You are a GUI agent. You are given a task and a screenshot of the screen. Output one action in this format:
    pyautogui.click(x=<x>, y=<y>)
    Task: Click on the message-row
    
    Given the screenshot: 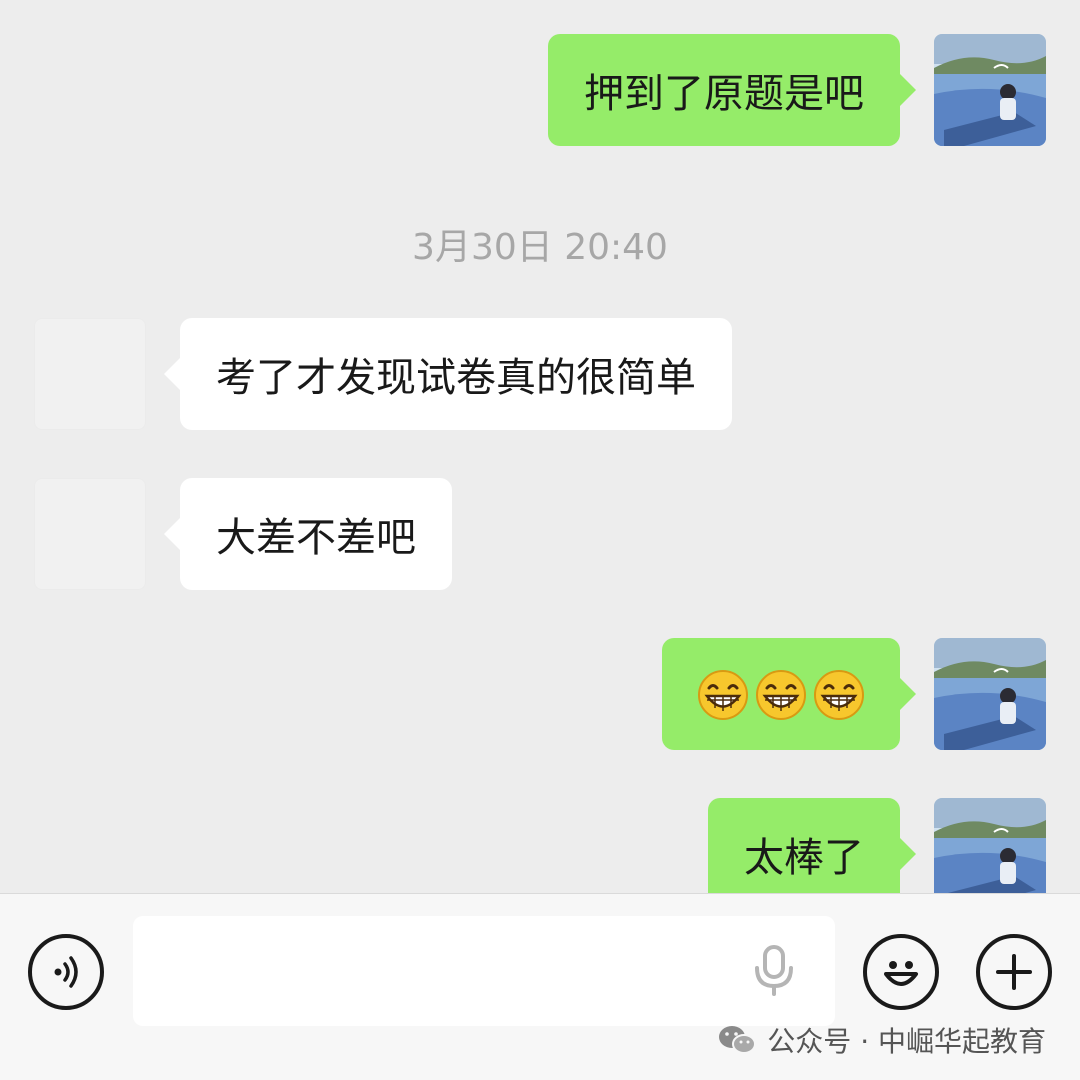 What is the action you would take?
    pyautogui.click(x=854, y=694)
    